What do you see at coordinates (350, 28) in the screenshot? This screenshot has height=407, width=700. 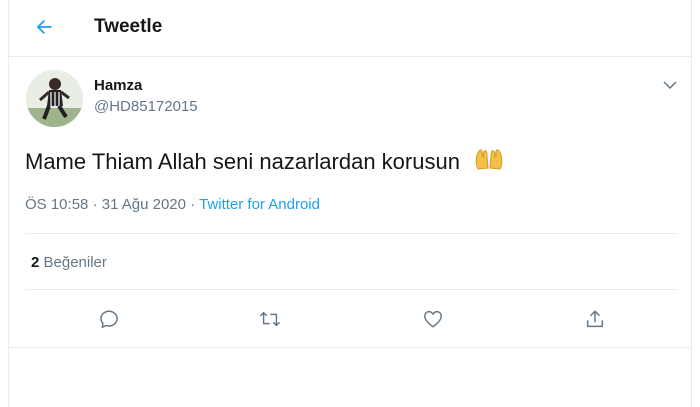 I see `header-bar: Tweetle` at bounding box center [350, 28].